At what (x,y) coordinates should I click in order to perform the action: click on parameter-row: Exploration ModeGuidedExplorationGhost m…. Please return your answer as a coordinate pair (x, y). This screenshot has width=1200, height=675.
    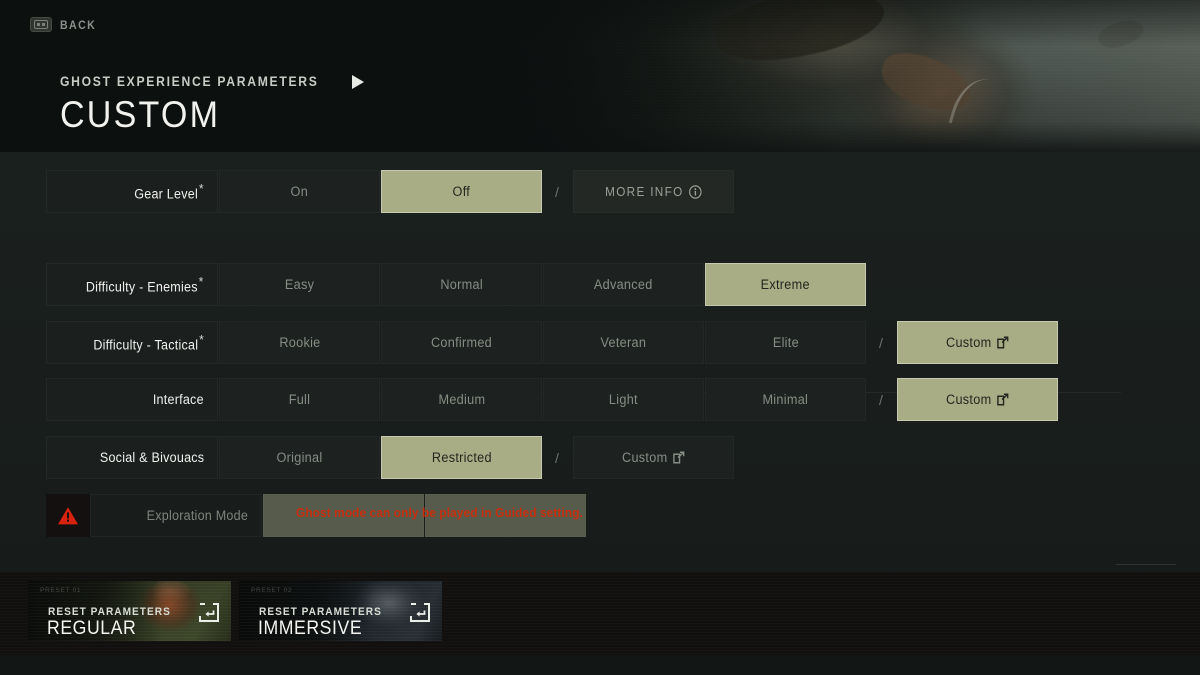
    Looking at the image, I should click on (316, 515).